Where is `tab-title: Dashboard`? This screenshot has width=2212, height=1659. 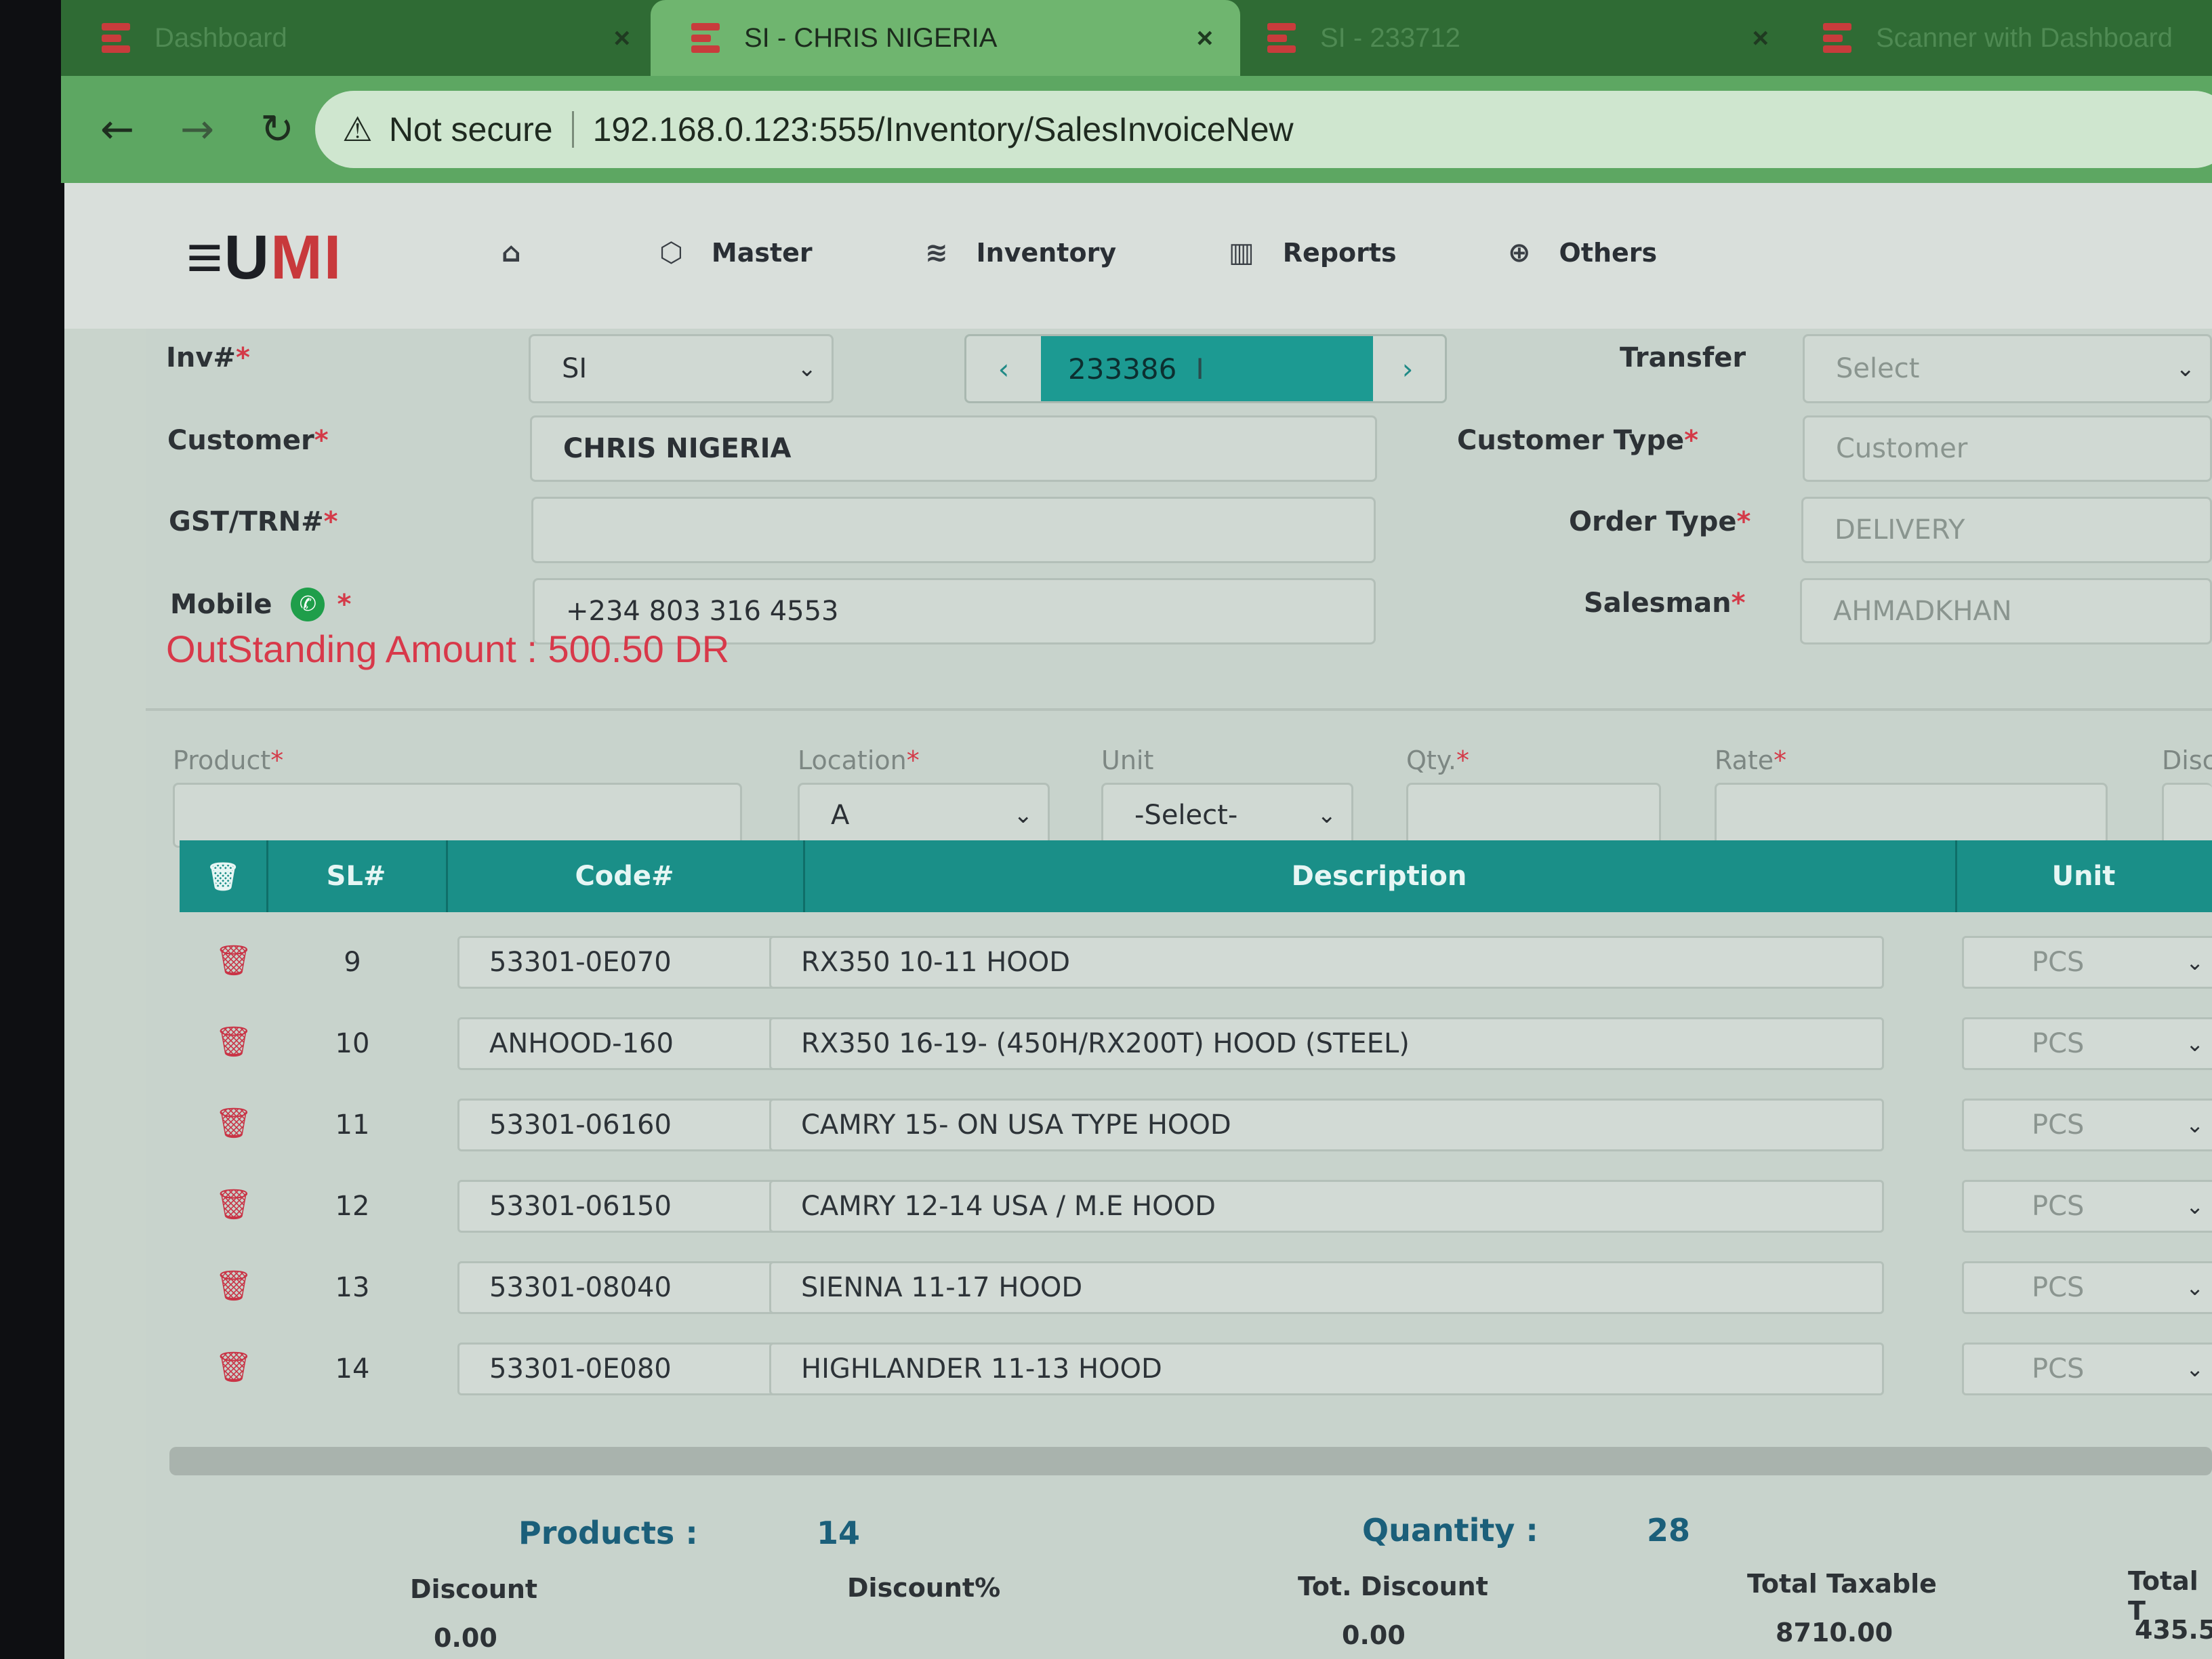 tab-title: Dashboard is located at coordinates (221, 38).